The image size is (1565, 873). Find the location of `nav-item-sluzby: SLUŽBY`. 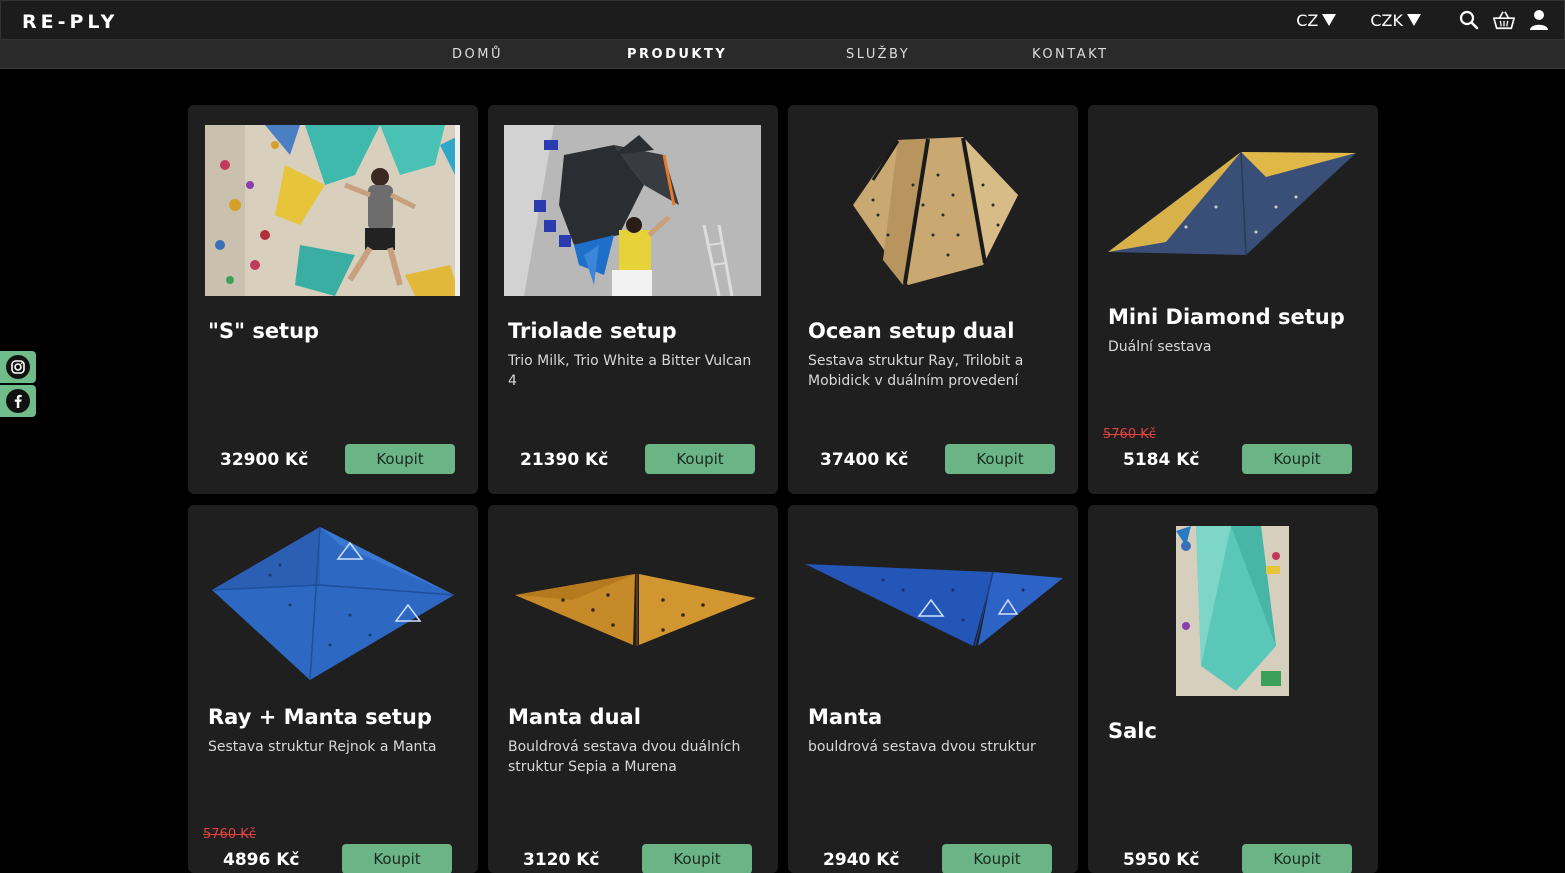

nav-item-sluzby: SLUŽBY is located at coordinates (878, 54).